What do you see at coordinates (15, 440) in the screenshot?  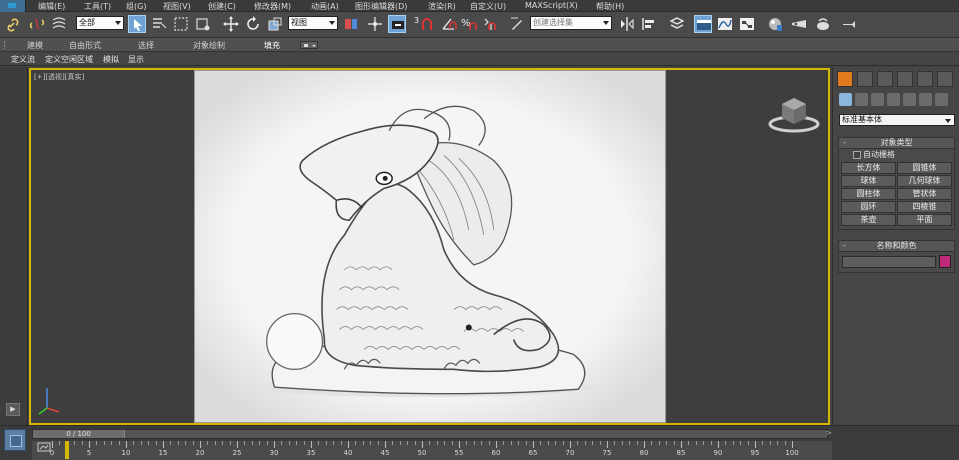 I see `mini-listener-button` at bounding box center [15, 440].